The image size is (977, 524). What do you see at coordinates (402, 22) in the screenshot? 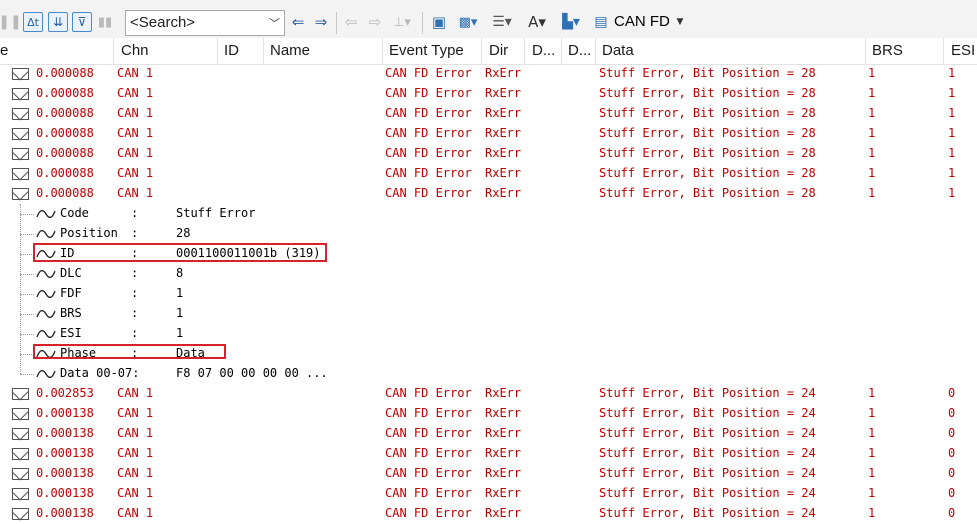
I see `insert-icon: ⊥▾` at bounding box center [402, 22].